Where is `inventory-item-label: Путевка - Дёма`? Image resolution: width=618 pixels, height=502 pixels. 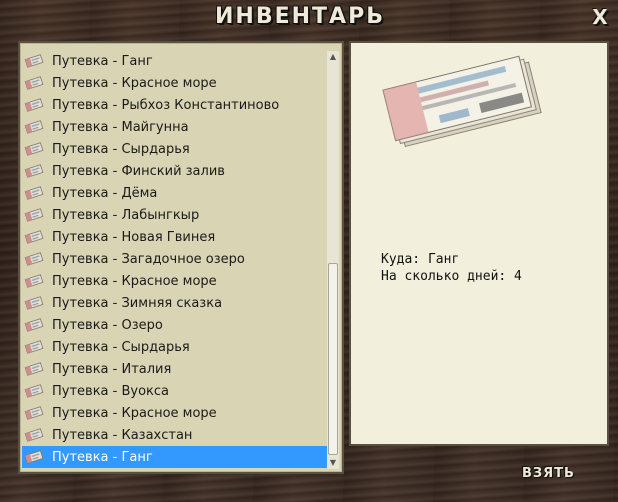 inventory-item-label: Путевка - Дёма is located at coordinates (105, 193).